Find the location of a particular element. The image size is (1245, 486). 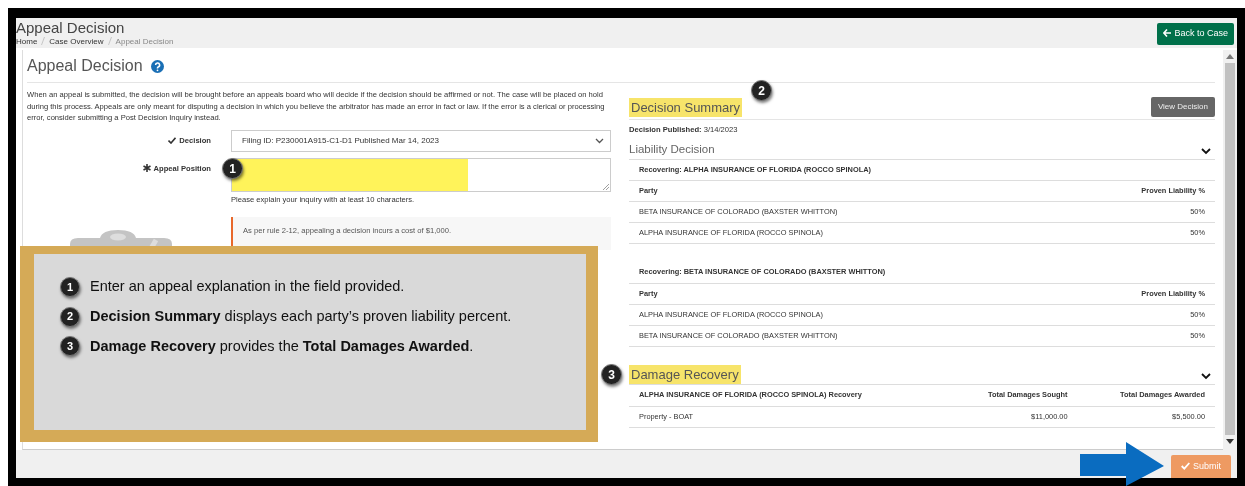

tip-text: Decision Summary displays each party’s proven liability percent. is located at coordinates (301, 316).